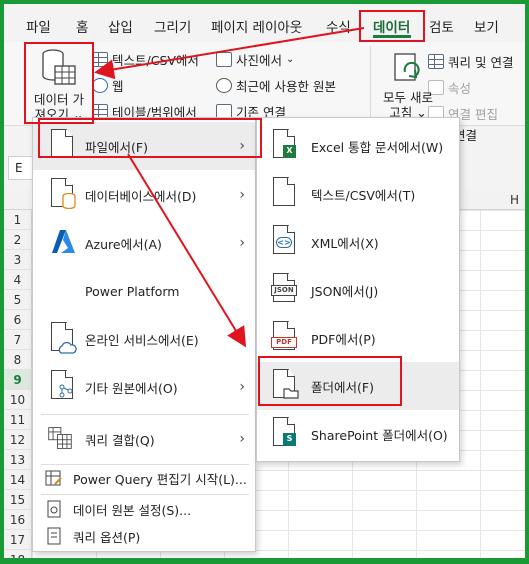  Describe the element at coordinates (18, 280) in the screenshot. I see `row-header: 4` at that location.